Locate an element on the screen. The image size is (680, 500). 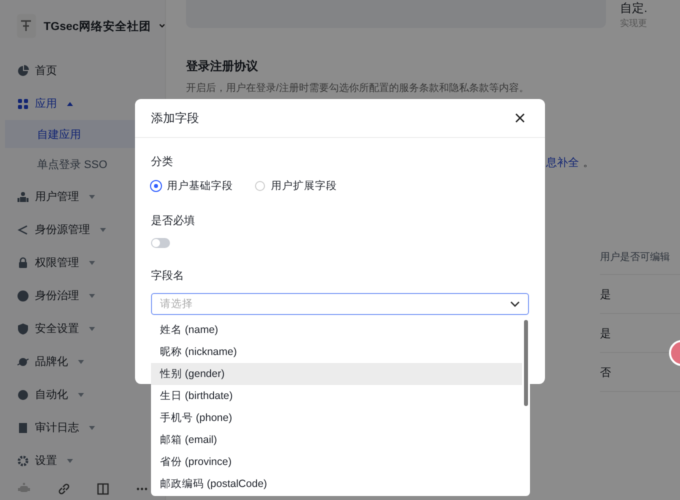
field-label: 字段名 is located at coordinates (167, 275).